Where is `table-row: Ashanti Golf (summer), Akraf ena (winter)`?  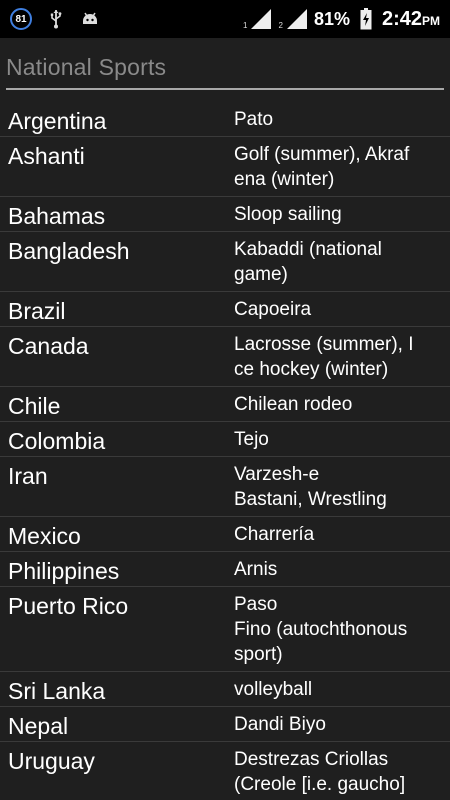 table-row: Ashanti Golf (summer), Akraf ena (winter) is located at coordinates (225, 167).